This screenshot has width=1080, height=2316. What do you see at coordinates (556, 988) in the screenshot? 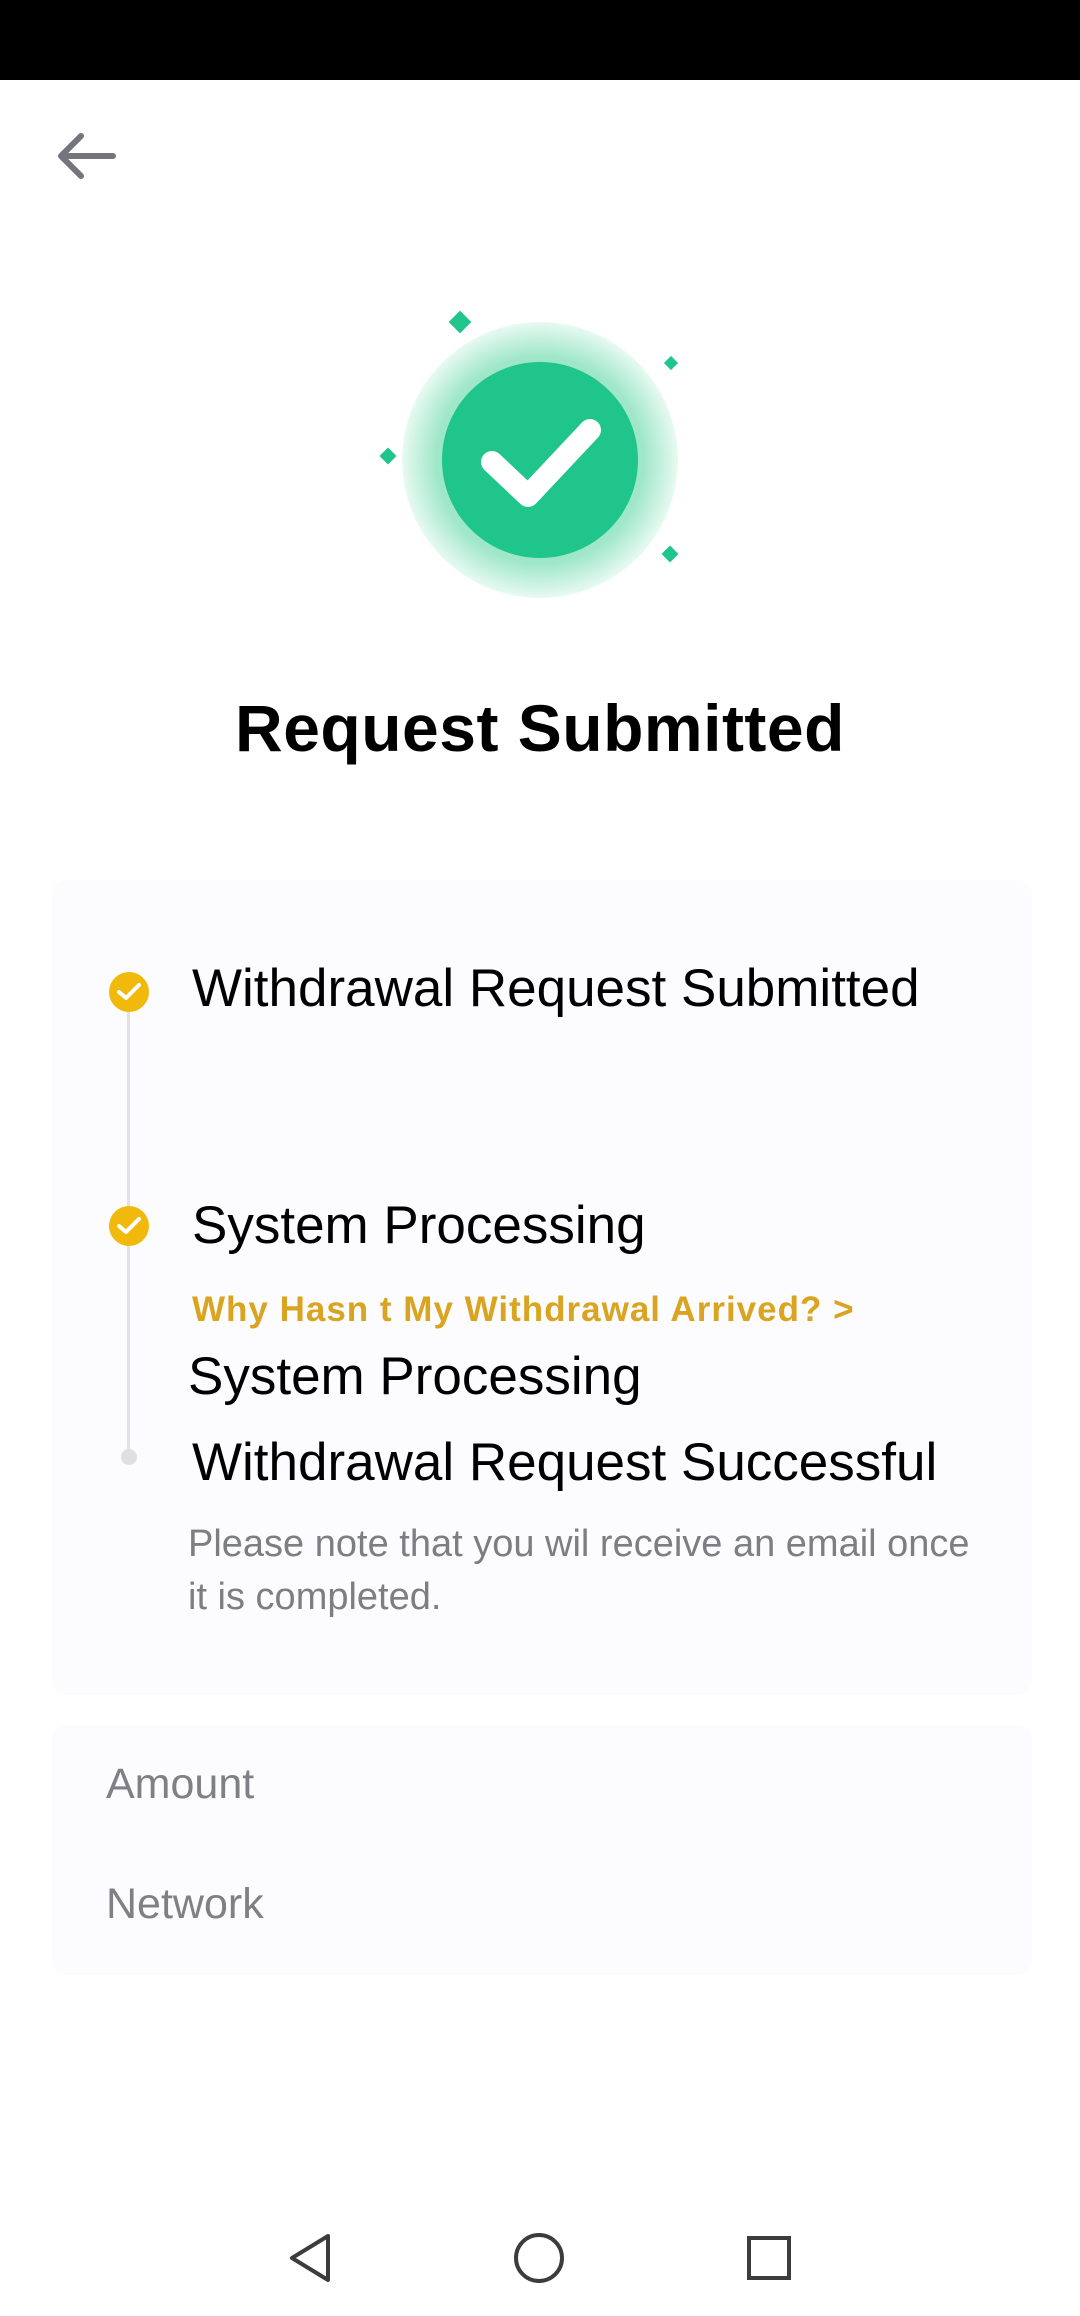
I see `timeline-step-label: Withdrawal Request Submitted` at bounding box center [556, 988].